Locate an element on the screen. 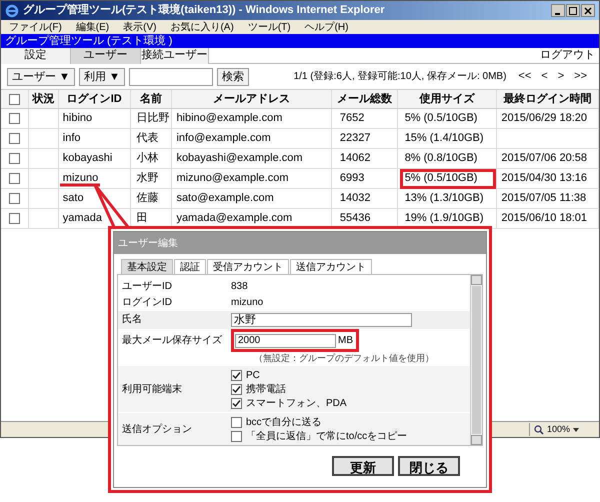 The image size is (600, 502). table-cell-text: 2015/04/30 13:16 is located at coordinates (544, 178).